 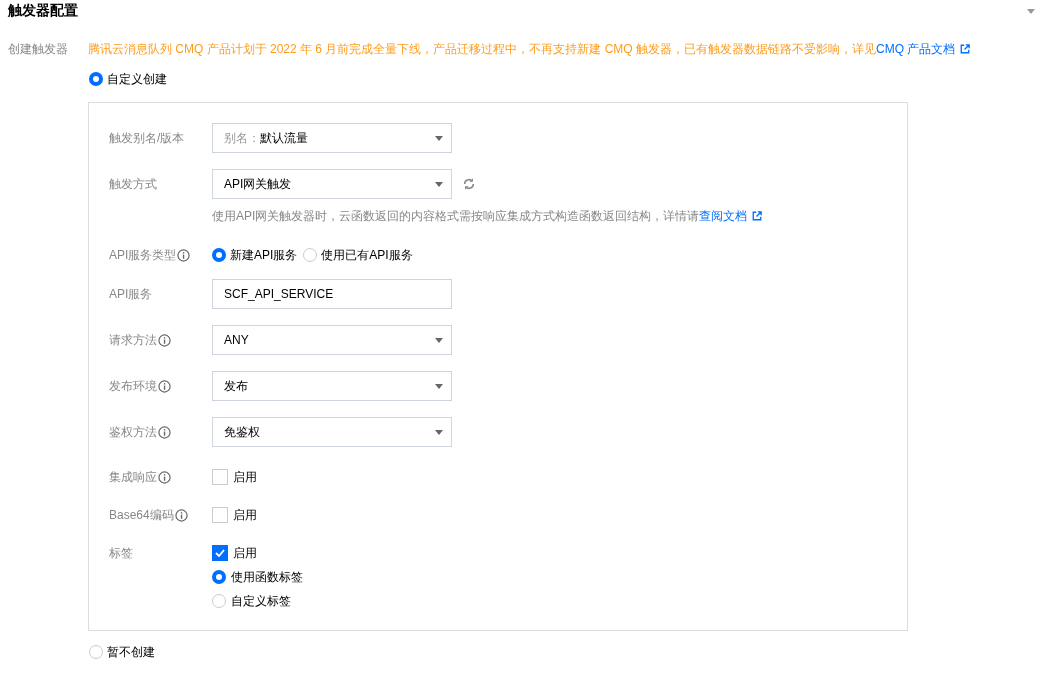 I want to click on docs-link: 查阅文档, so click(x=723, y=216).